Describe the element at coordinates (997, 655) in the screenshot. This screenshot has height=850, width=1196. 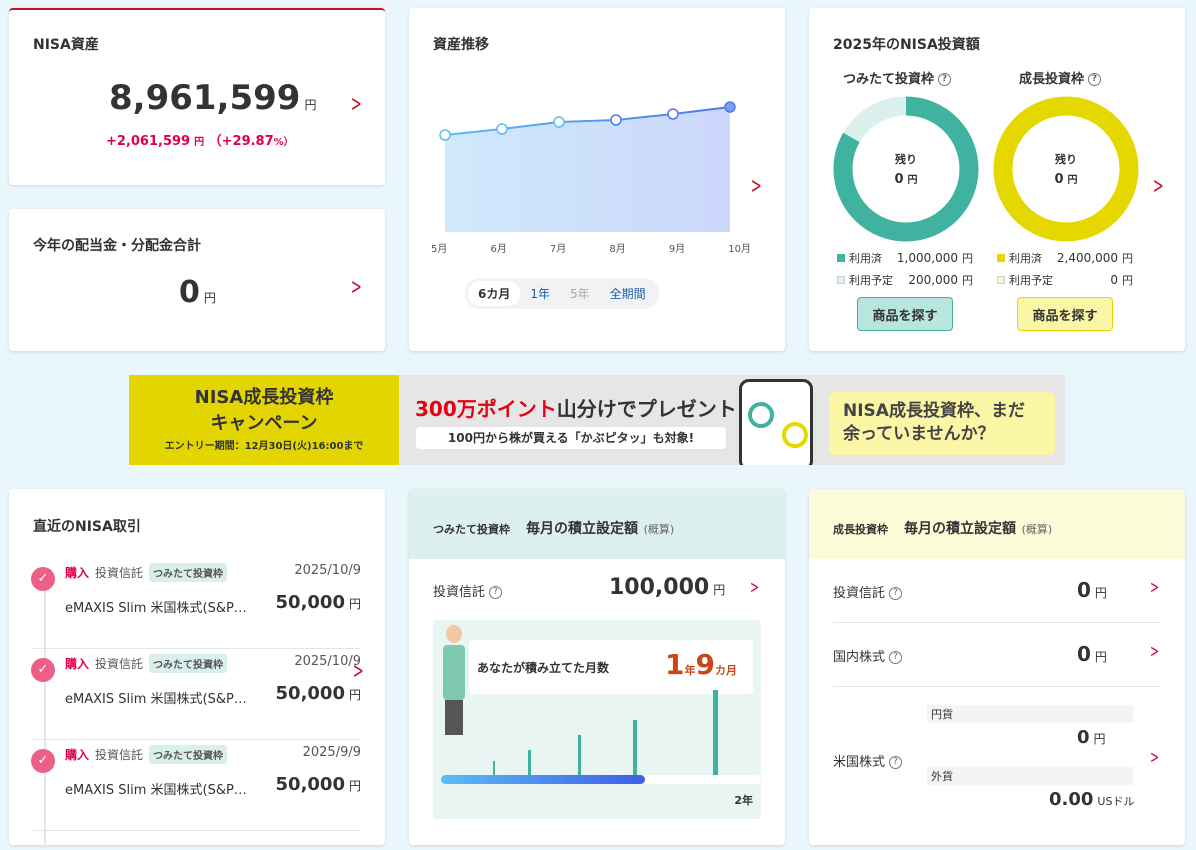
I see `growth-row-domestic: 国内株式? 0円 >` at that location.